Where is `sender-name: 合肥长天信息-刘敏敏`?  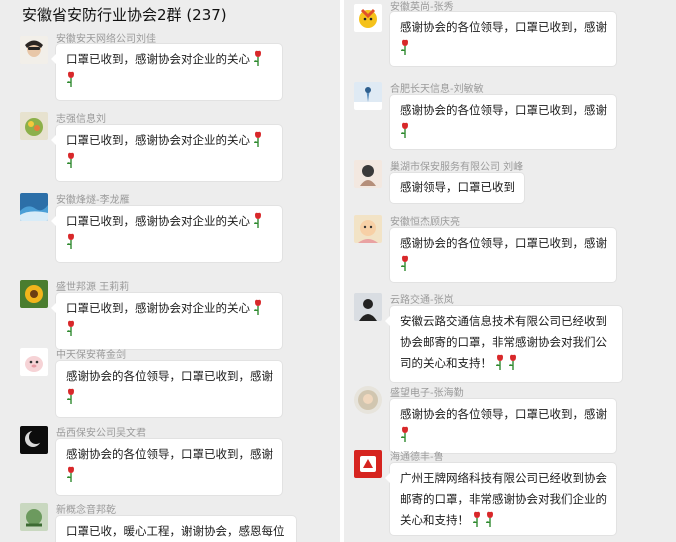
sender-name: 合肥长天信息-刘敏敏 is located at coordinates (437, 89).